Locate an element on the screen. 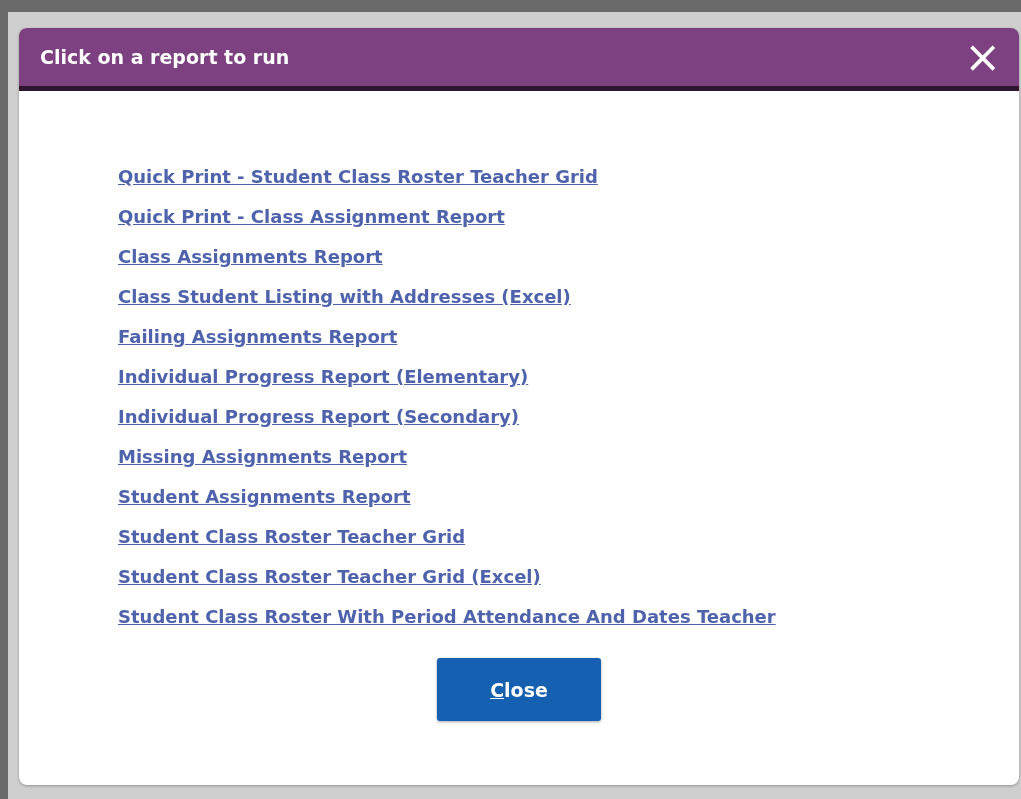 This screenshot has width=1021, height=799. report-link: Student Class Roster Teacher Grid is located at coordinates (292, 537).